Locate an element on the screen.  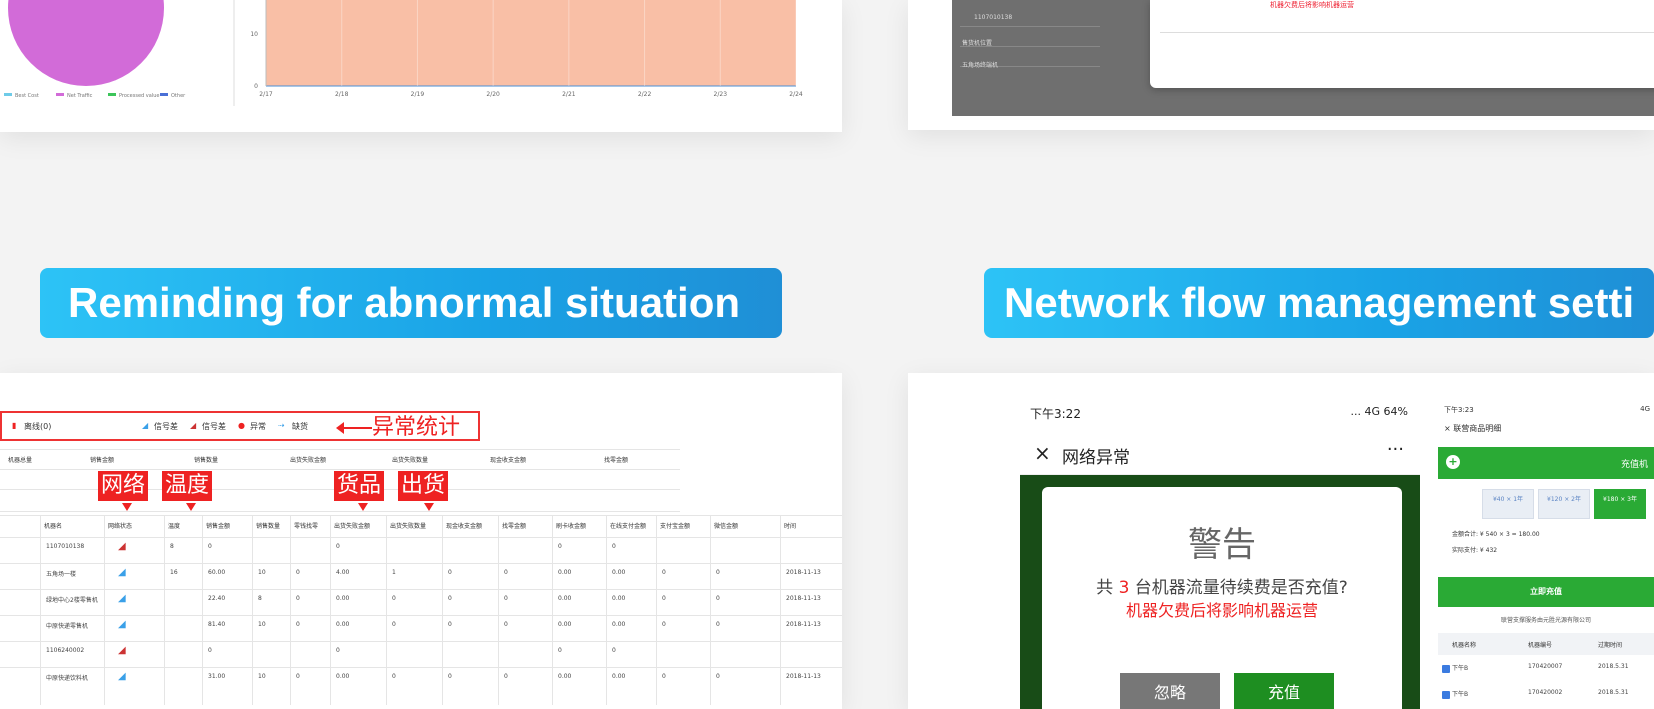
status-indicators: 4G is located at coordinates (1645, 409).